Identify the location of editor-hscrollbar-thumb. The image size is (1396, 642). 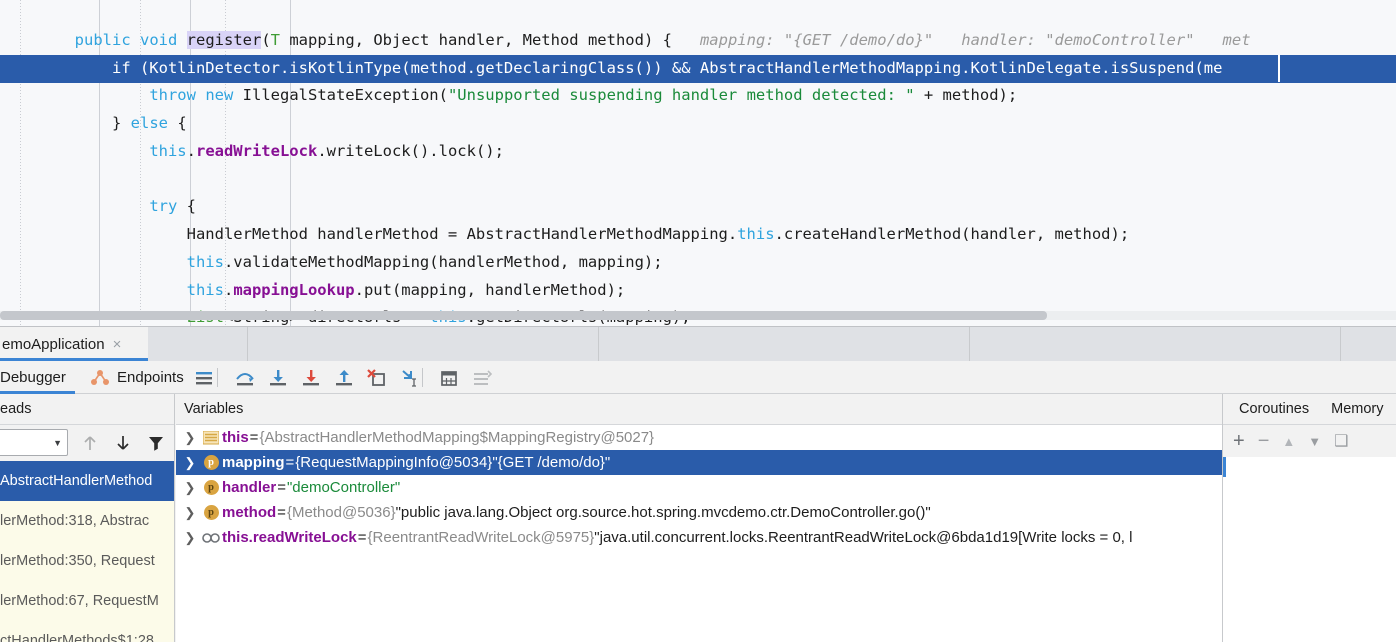
(523, 315).